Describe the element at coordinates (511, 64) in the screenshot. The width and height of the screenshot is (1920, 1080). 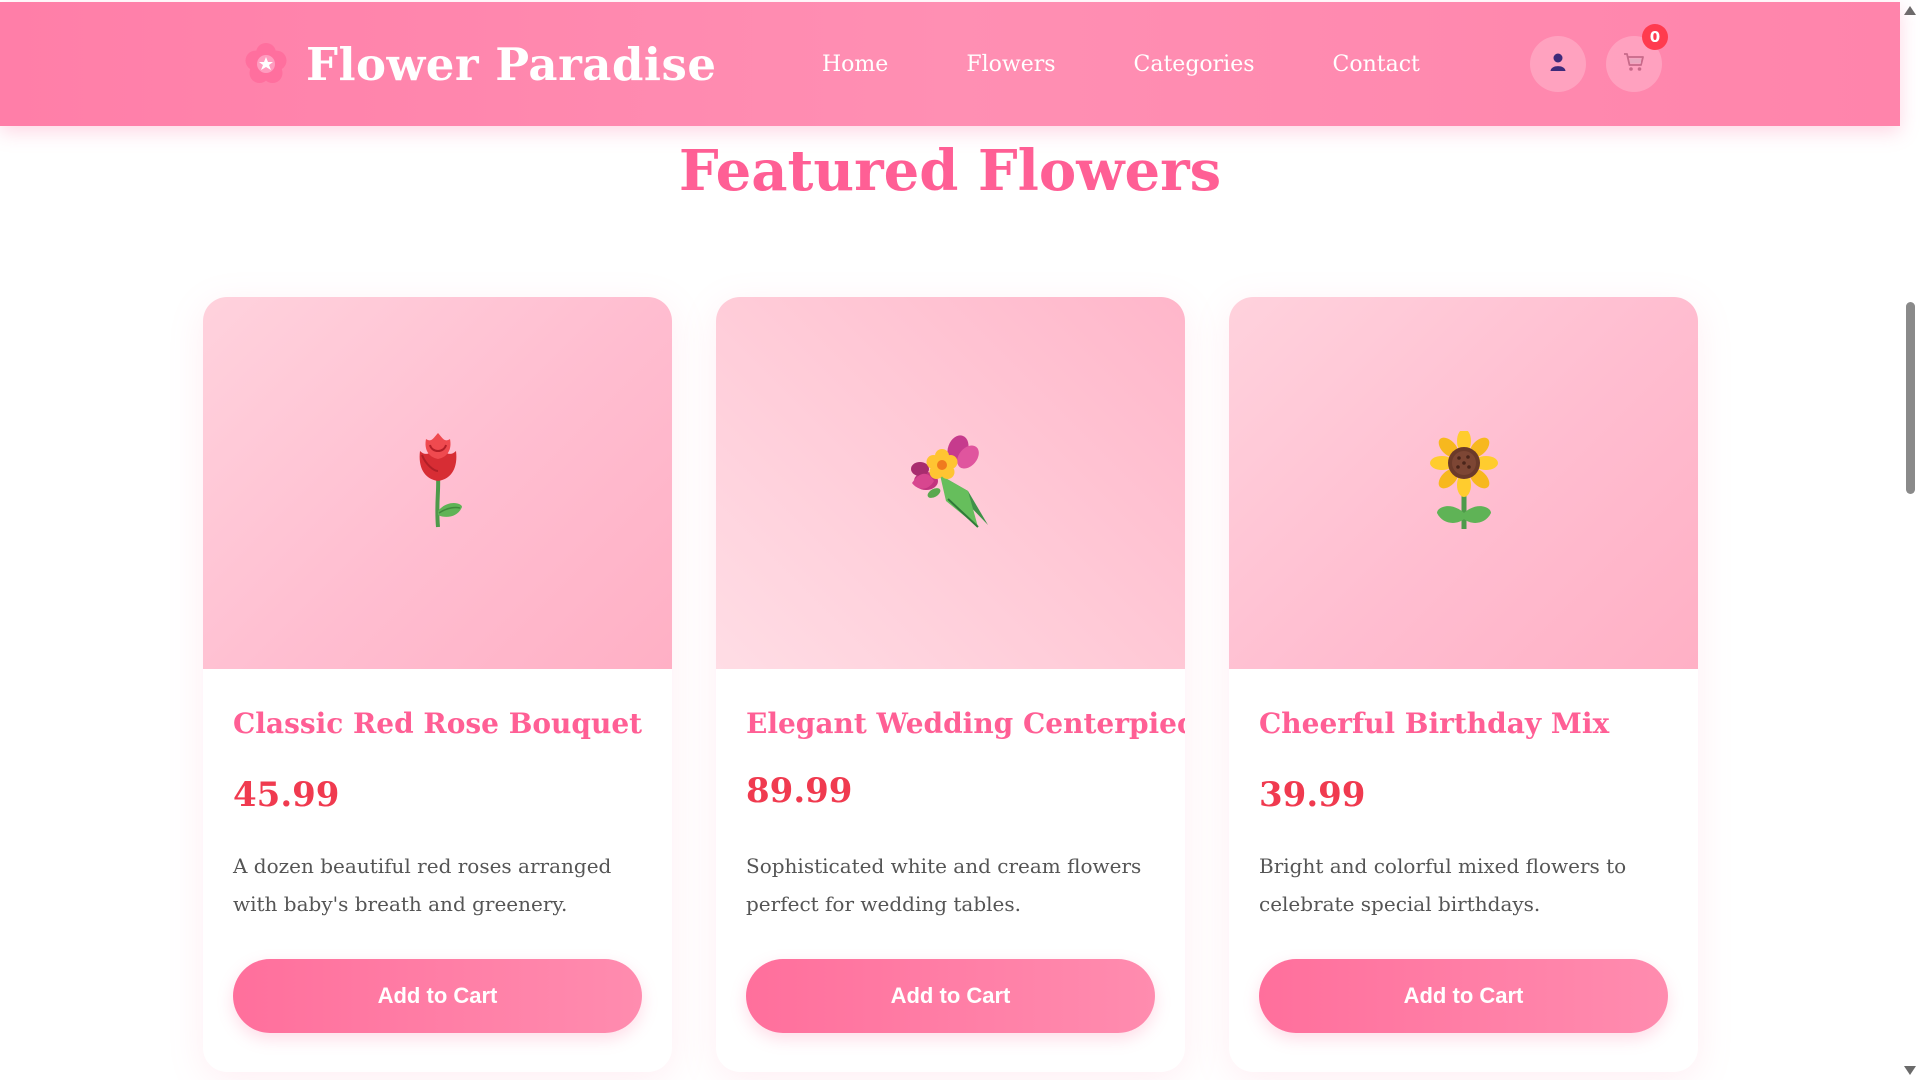
I see `brand-name: Flower Paradise` at that location.